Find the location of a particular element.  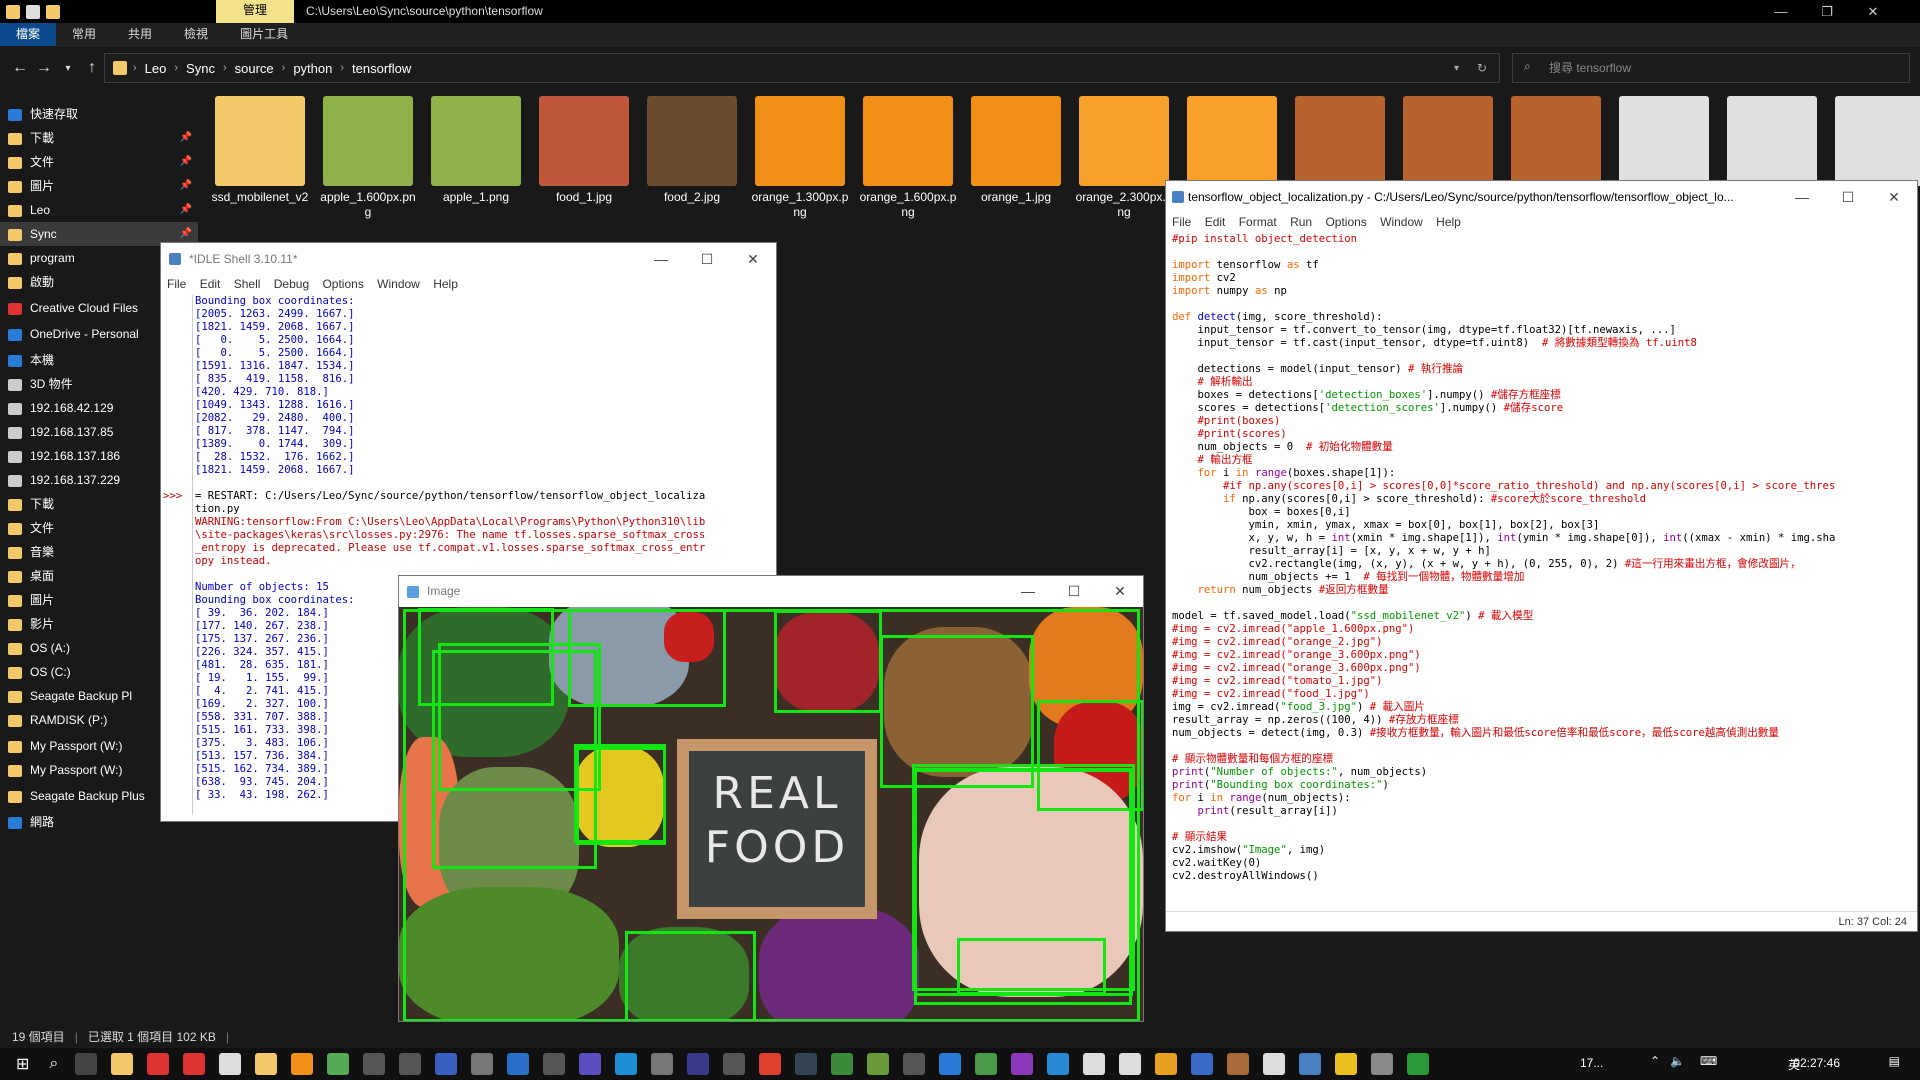

crumb-tensorflow: tensorflow is located at coordinates (381, 68).